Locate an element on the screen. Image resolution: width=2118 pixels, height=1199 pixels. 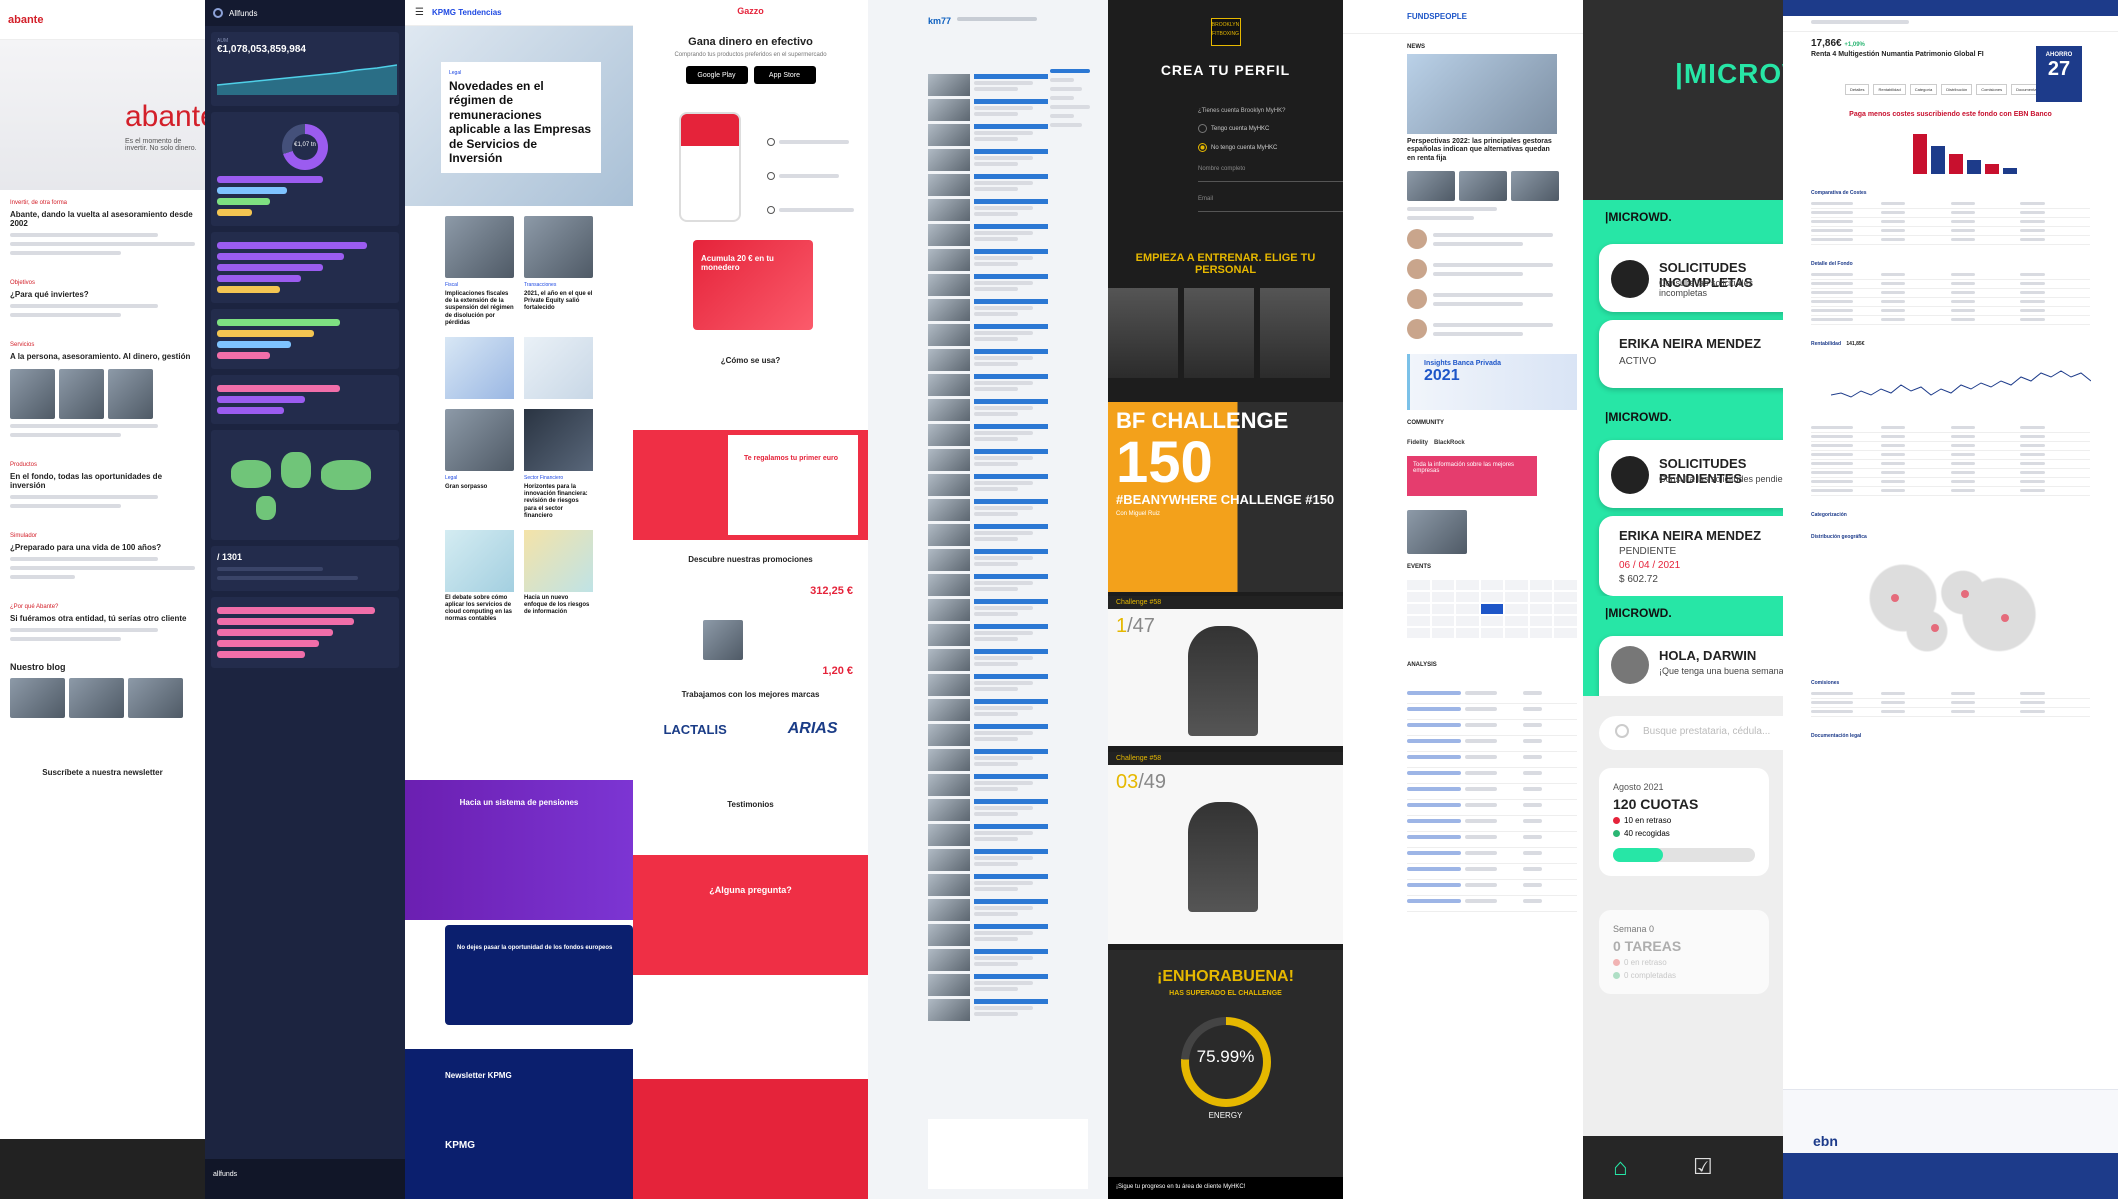
docs-heading: Documentación legal is located at coordinates (1964, 736).